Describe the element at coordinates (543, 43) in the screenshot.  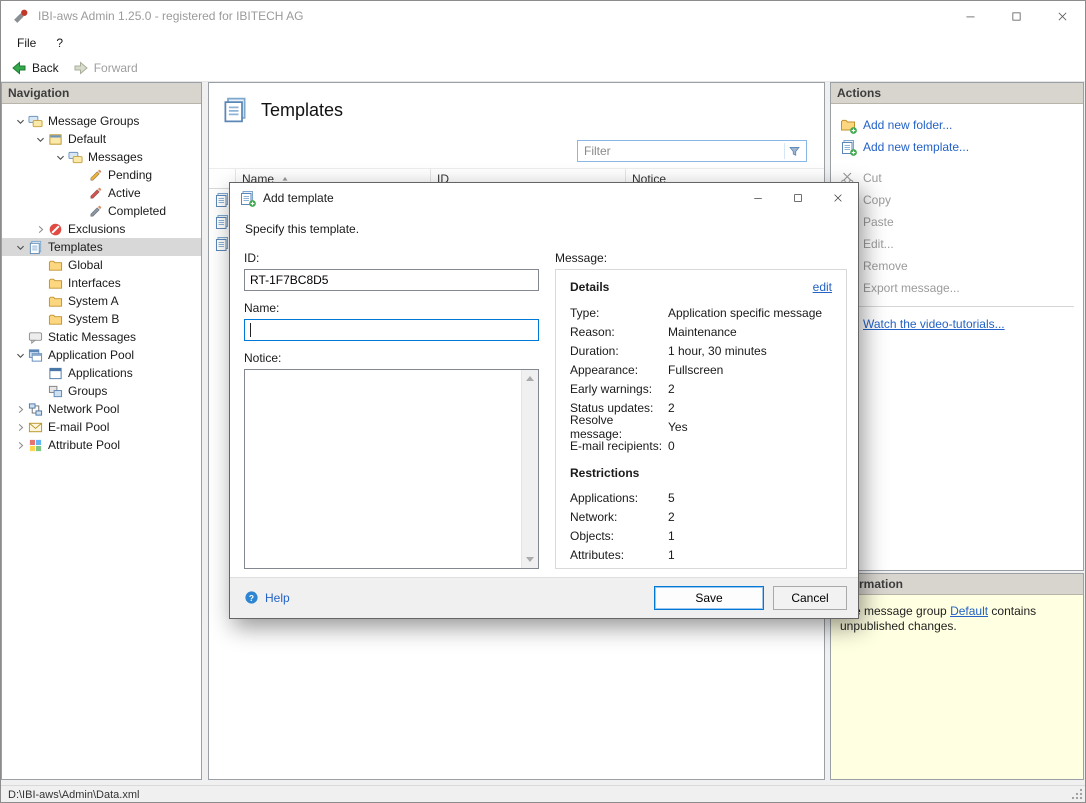
I see `menu-bar: File ?` at that location.